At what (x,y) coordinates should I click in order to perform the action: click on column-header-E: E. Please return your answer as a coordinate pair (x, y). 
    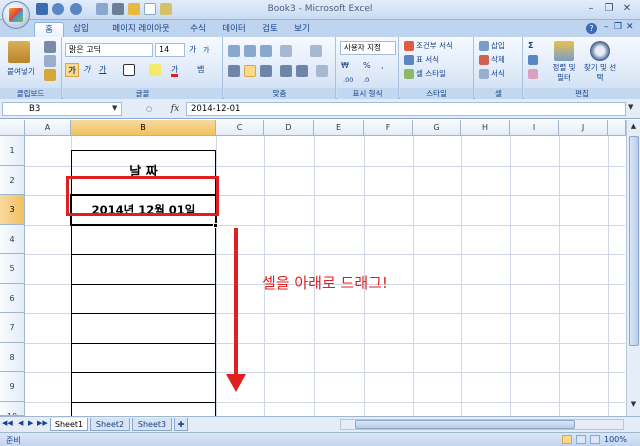
    Looking at the image, I should click on (339, 128).